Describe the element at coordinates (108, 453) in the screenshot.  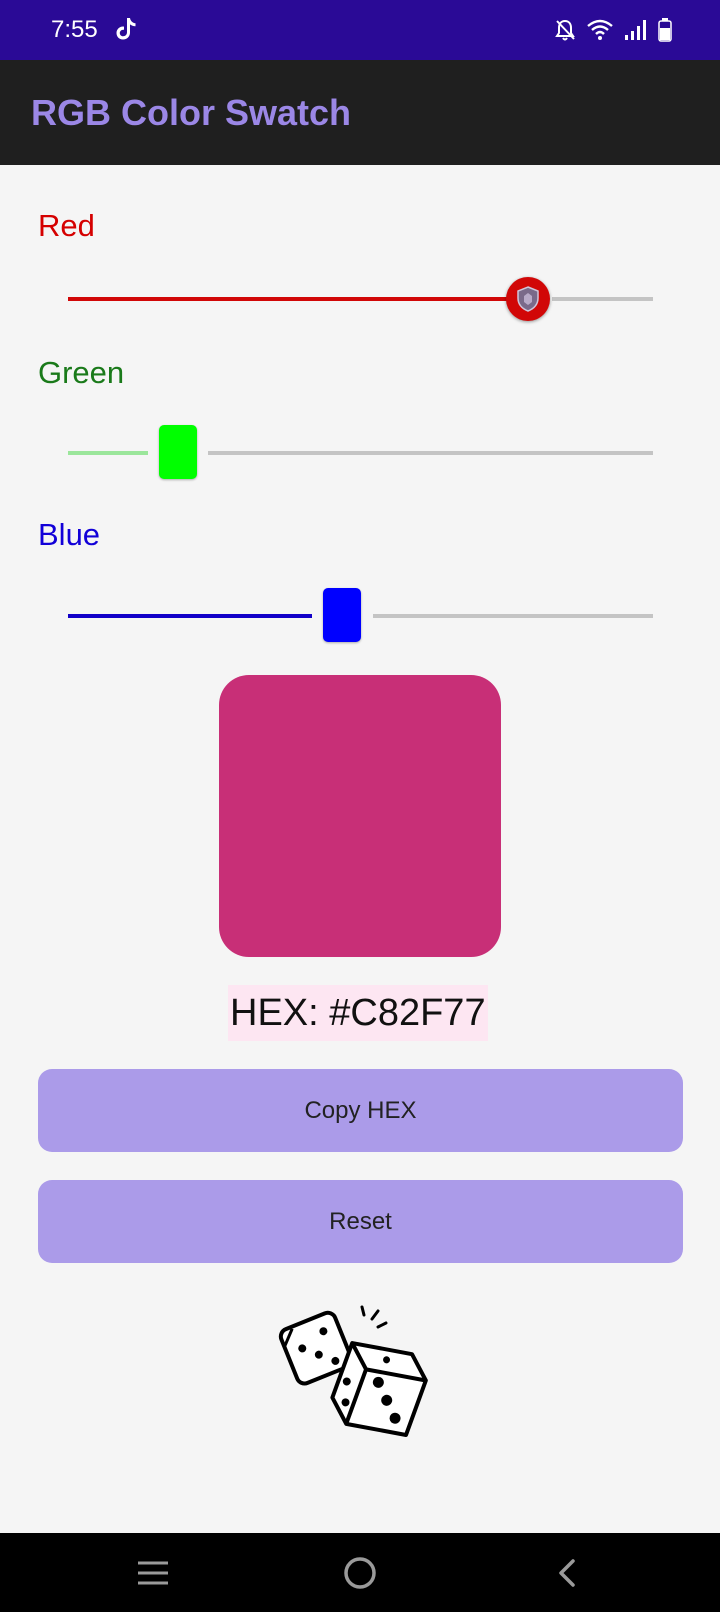
I see `green-track-active` at that location.